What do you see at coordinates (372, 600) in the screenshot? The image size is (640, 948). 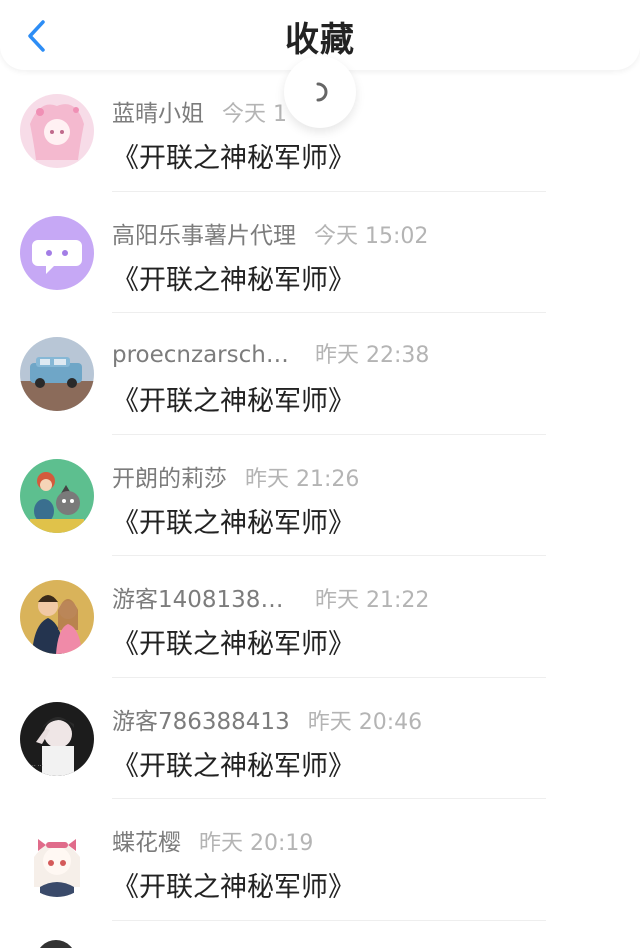 I see `timestamp: 昨天 21:22` at bounding box center [372, 600].